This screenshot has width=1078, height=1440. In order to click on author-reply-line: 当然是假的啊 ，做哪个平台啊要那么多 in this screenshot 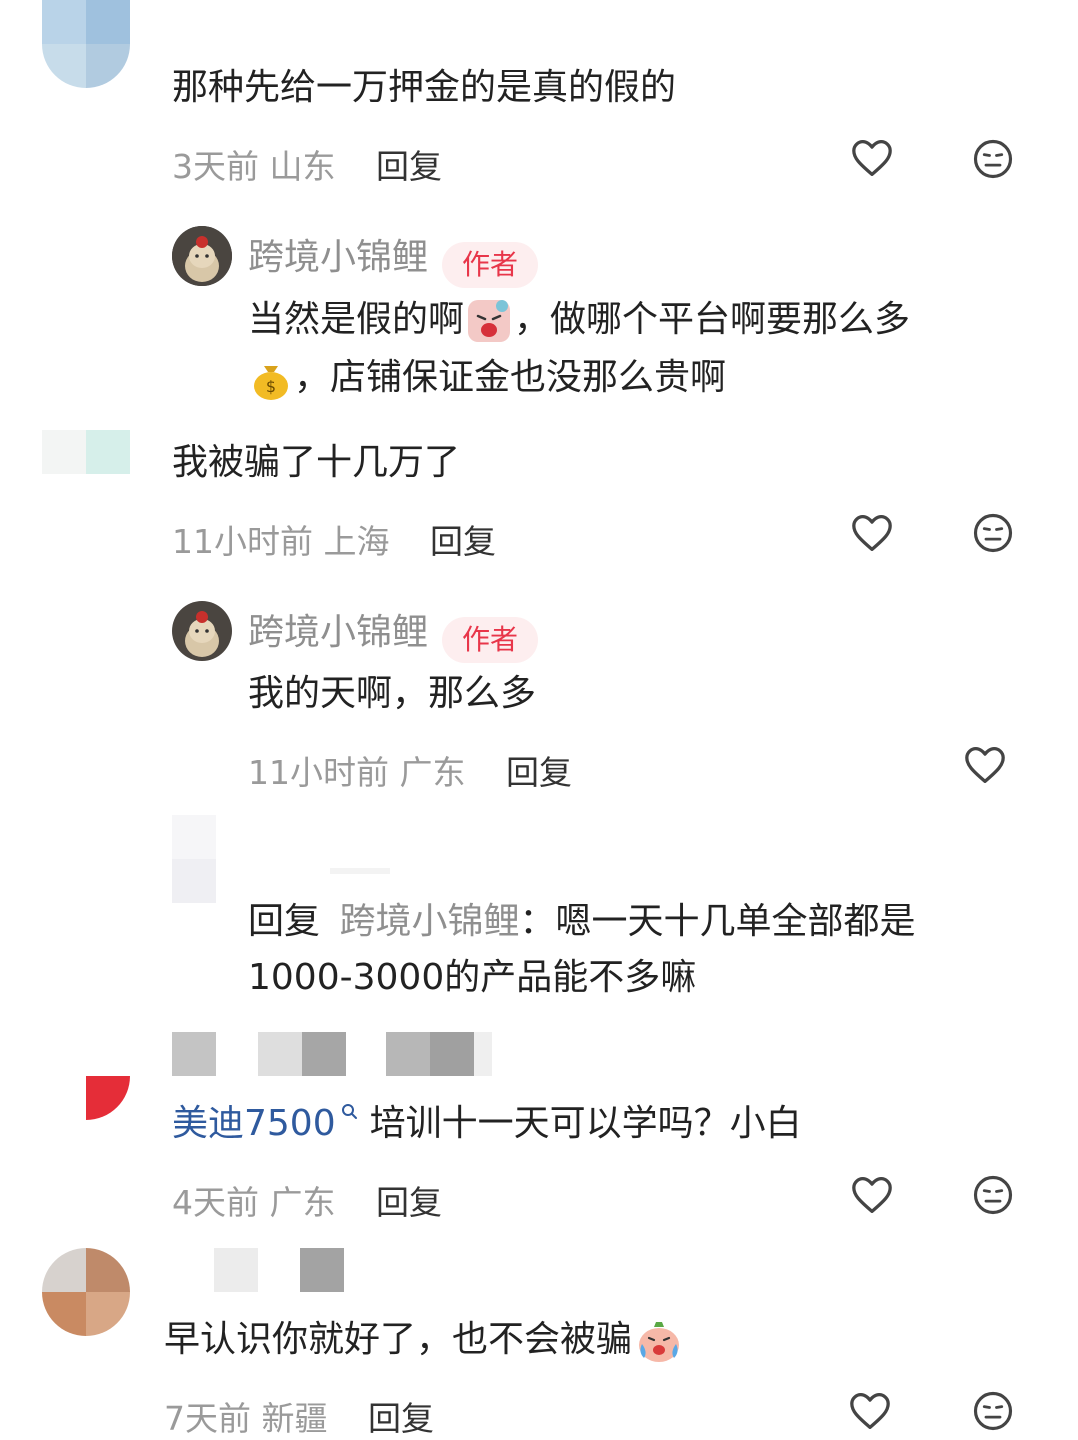, I will do `click(579, 320)`.